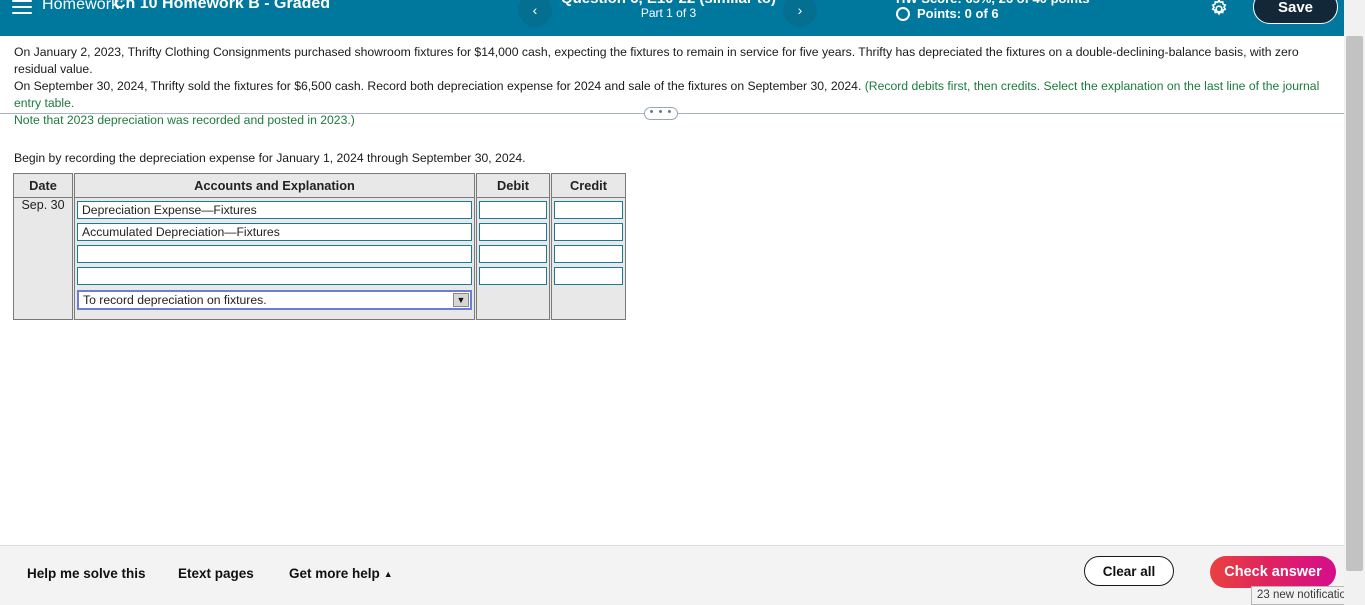  What do you see at coordinates (461, 300) in the screenshot?
I see `chevron-down-icon: ▼` at bounding box center [461, 300].